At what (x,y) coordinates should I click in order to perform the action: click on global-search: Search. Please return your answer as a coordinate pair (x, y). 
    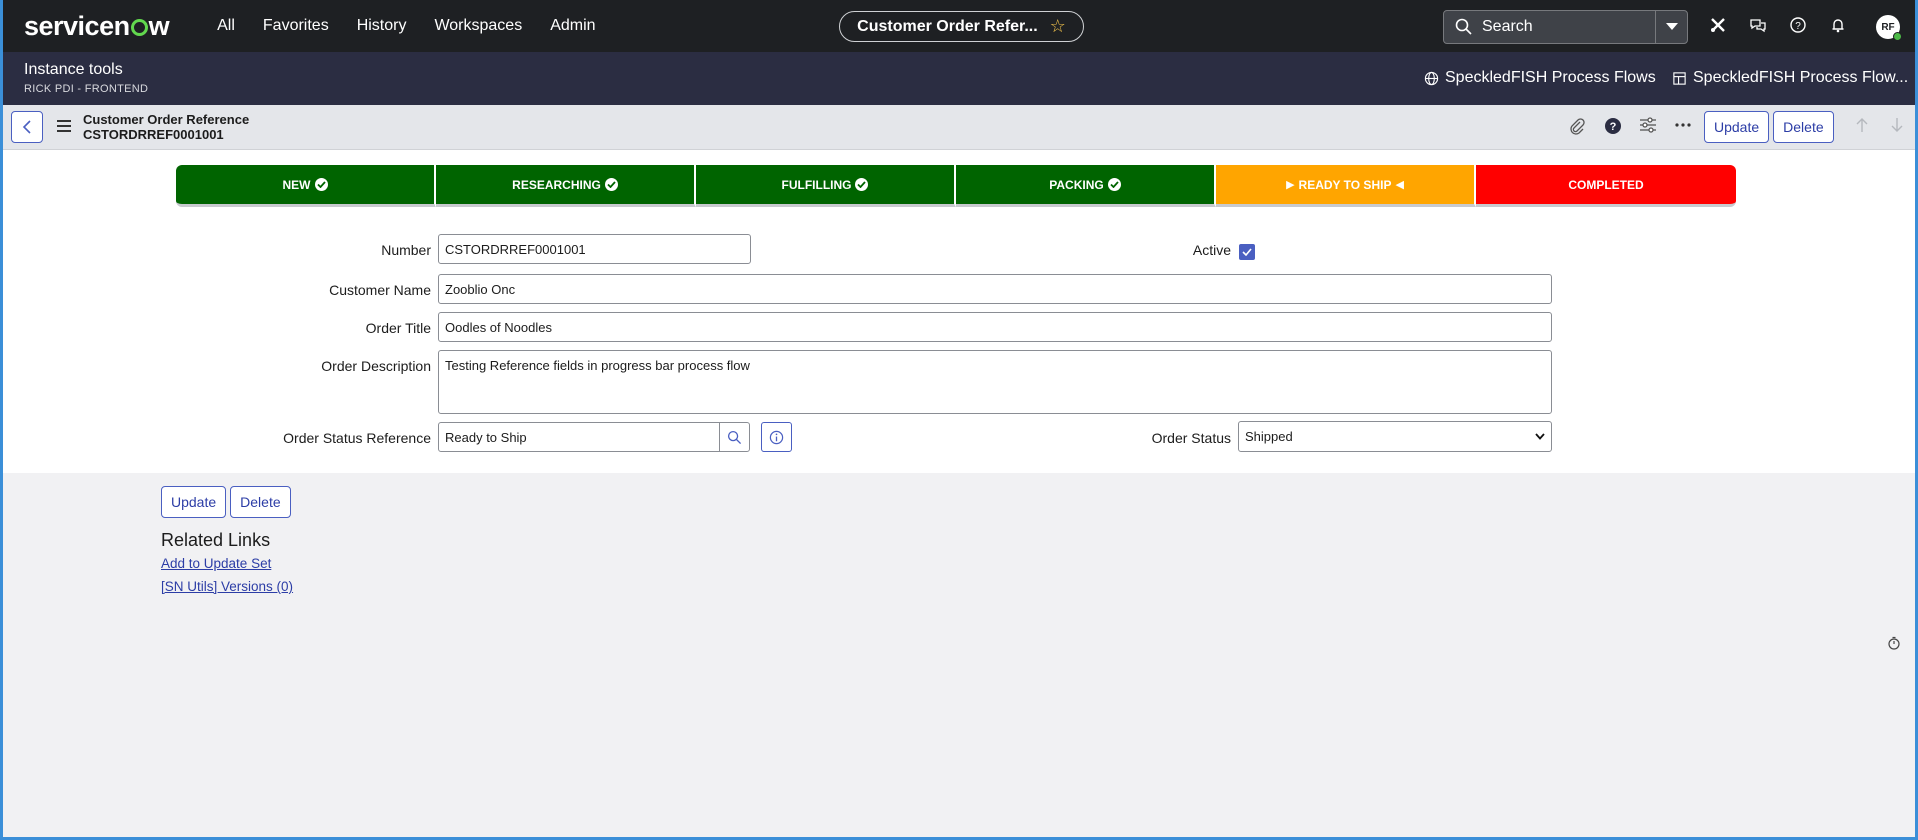
    Looking at the image, I should click on (1565, 27).